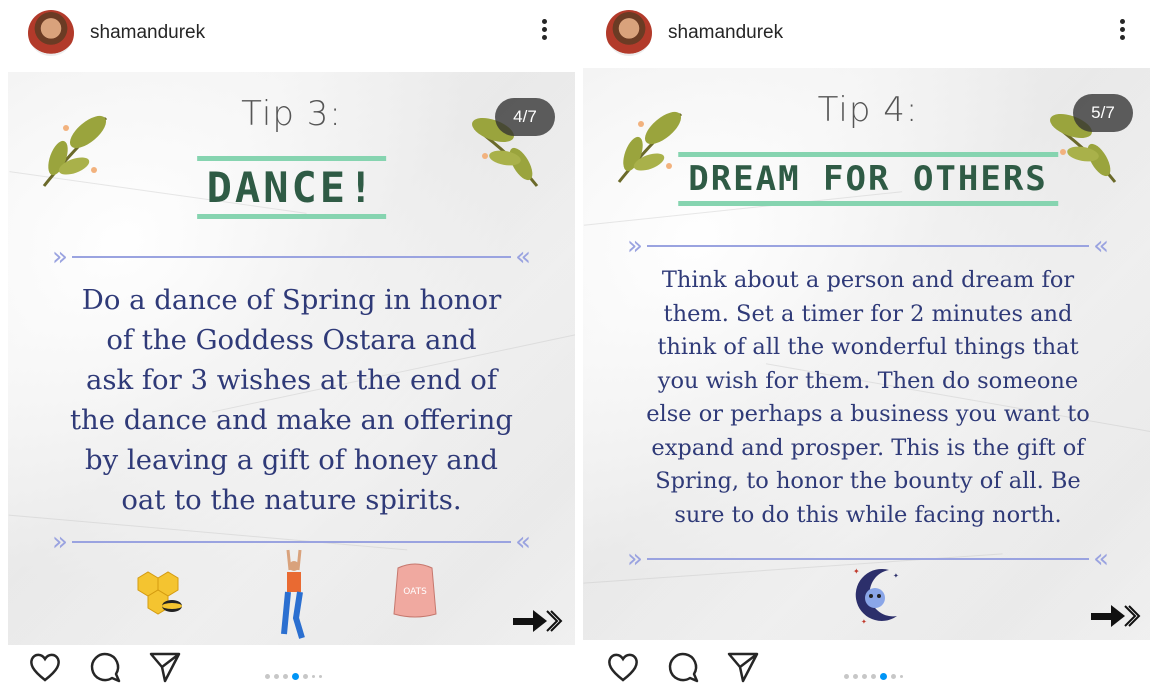 This screenshot has height=695, width=1150. I want to click on tip-body-line: expand and prosper. This is the gift of, so click(868, 447).